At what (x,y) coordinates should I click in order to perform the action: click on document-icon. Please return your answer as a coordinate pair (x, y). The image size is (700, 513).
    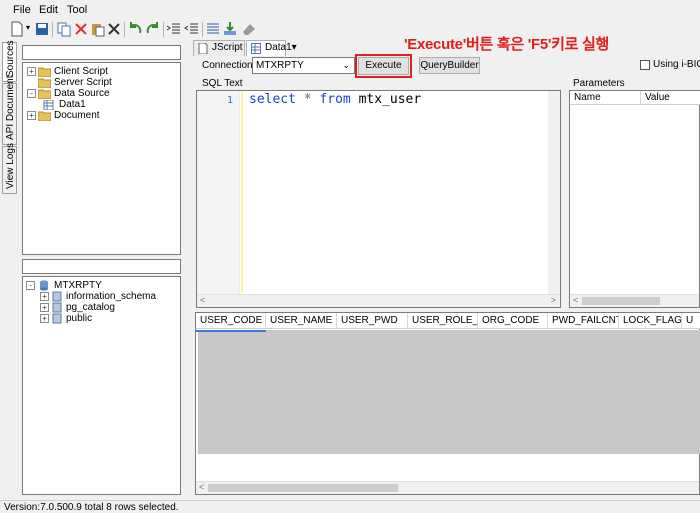
    Looking at the image, I should click on (203, 48).